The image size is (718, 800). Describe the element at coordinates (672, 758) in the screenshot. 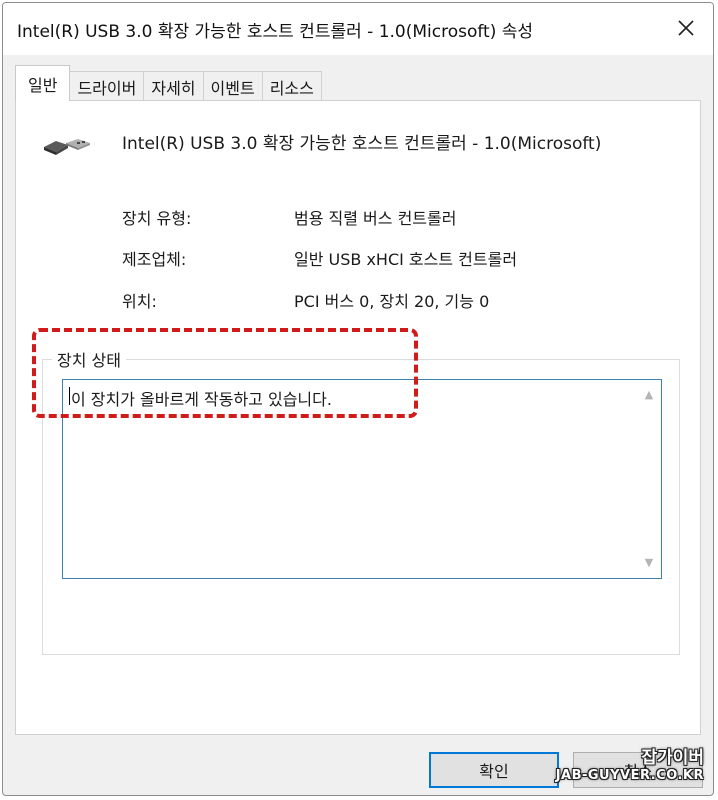

I see `watermark-title: 잡가이버` at that location.